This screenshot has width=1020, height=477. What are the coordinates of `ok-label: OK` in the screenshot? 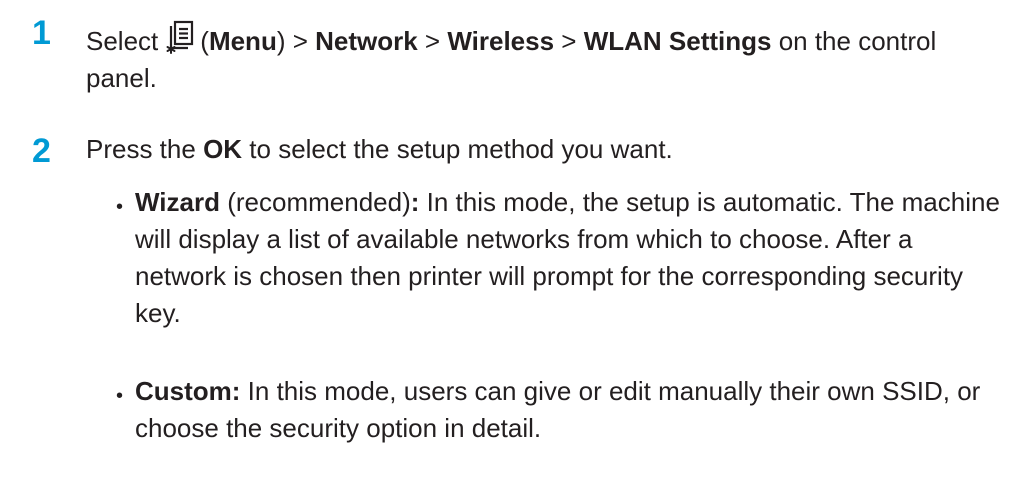 It's located at (223, 149).